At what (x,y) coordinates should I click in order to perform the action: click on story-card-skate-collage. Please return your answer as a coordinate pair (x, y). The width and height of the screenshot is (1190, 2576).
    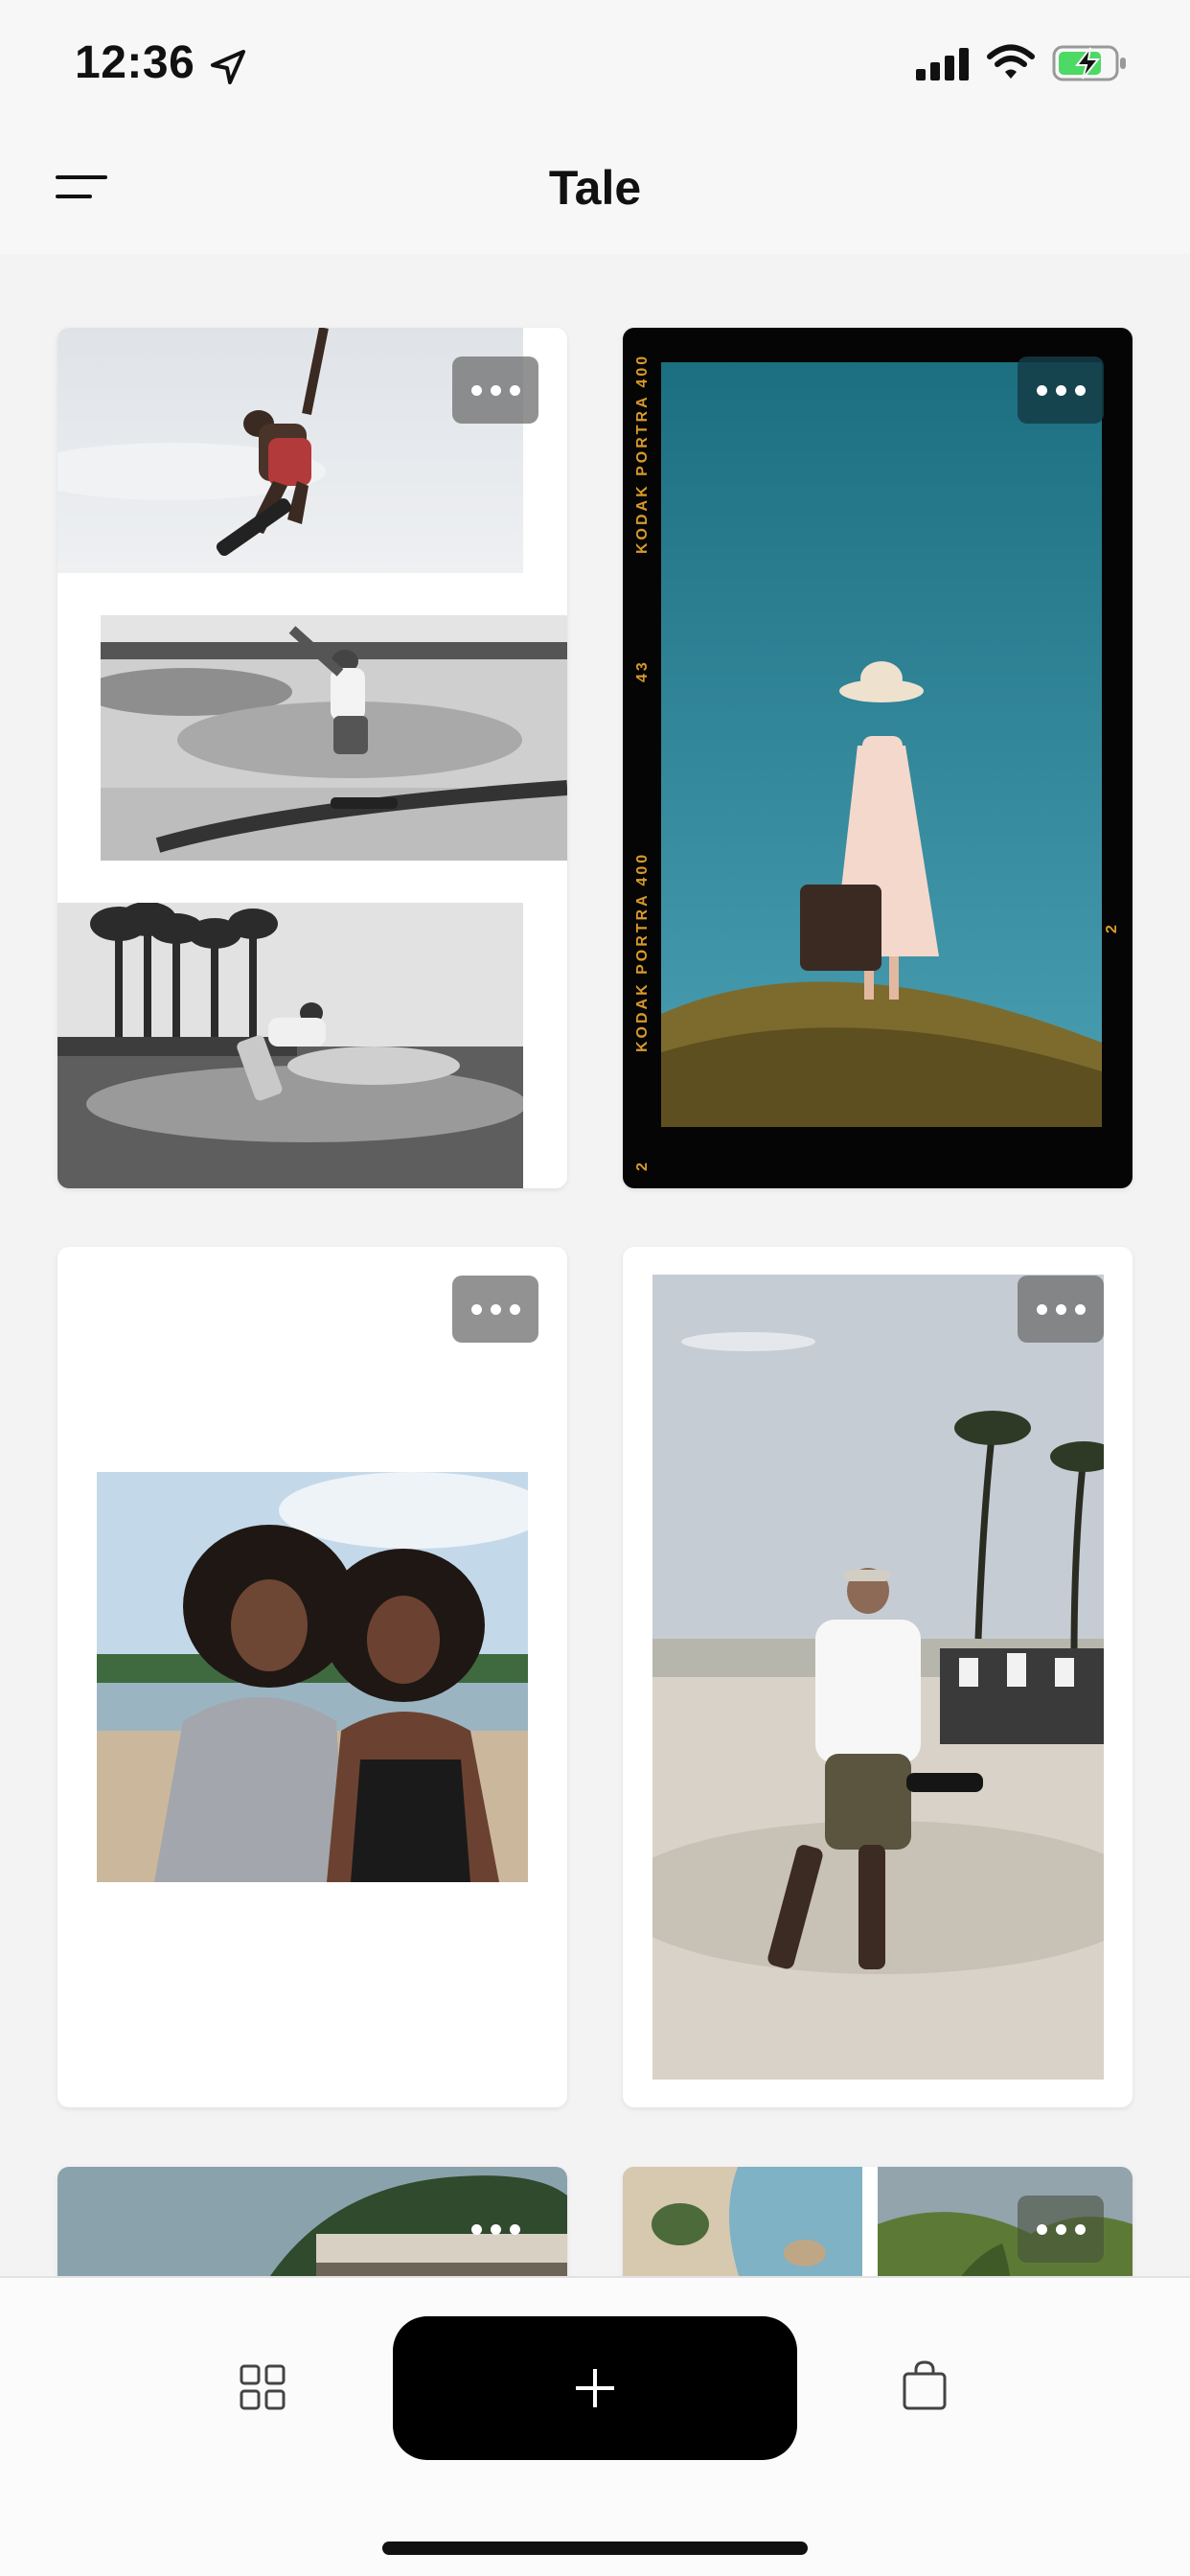
    Looking at the image, I should click on (312, 758).